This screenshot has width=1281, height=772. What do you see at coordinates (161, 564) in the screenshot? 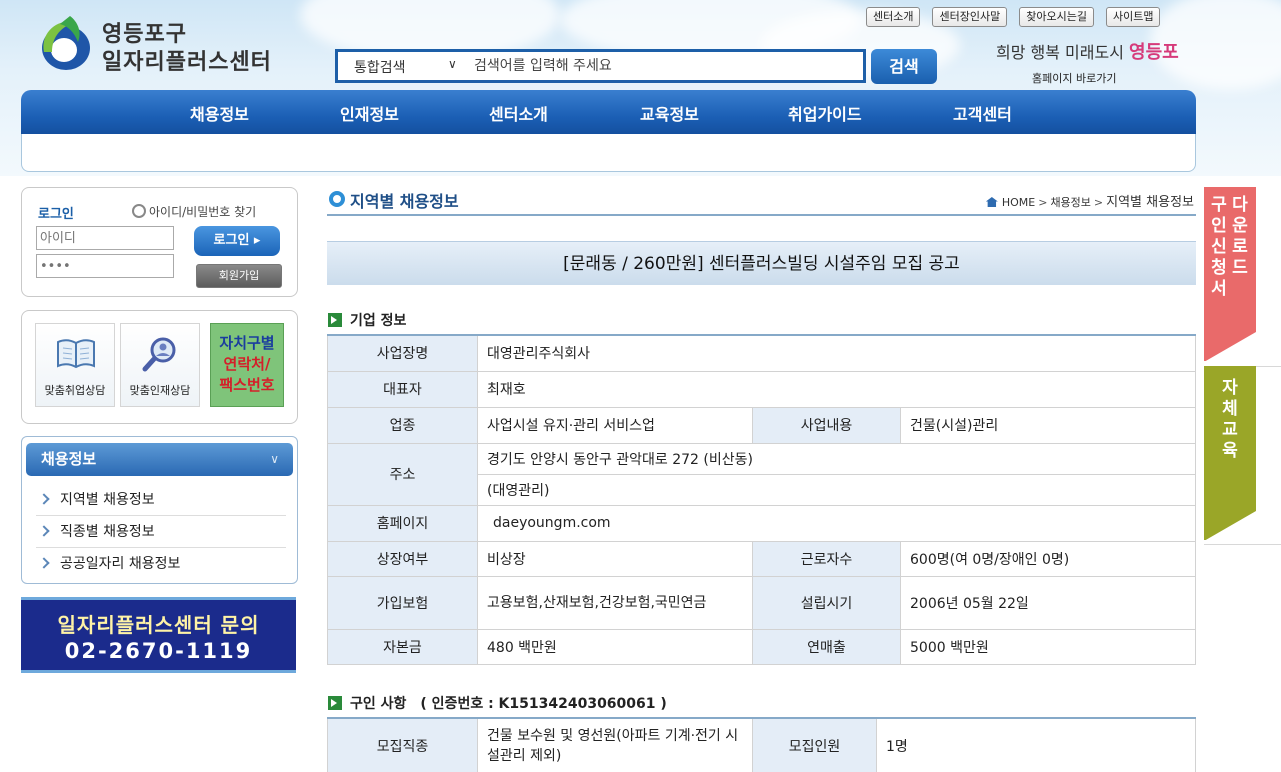
I see `submenu-item-public: 공공일자리 채용정보` at bounding box center [161, 564].